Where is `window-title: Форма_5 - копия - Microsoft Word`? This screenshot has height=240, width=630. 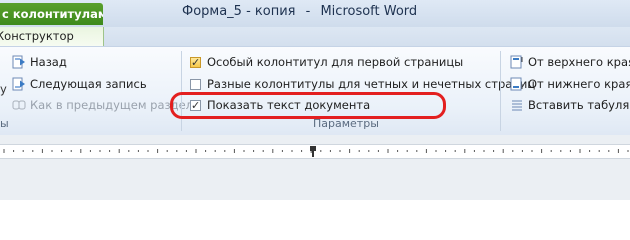
window-title: Форма_5 - копия - Microsoft Word is located at coordinates (299, 11).